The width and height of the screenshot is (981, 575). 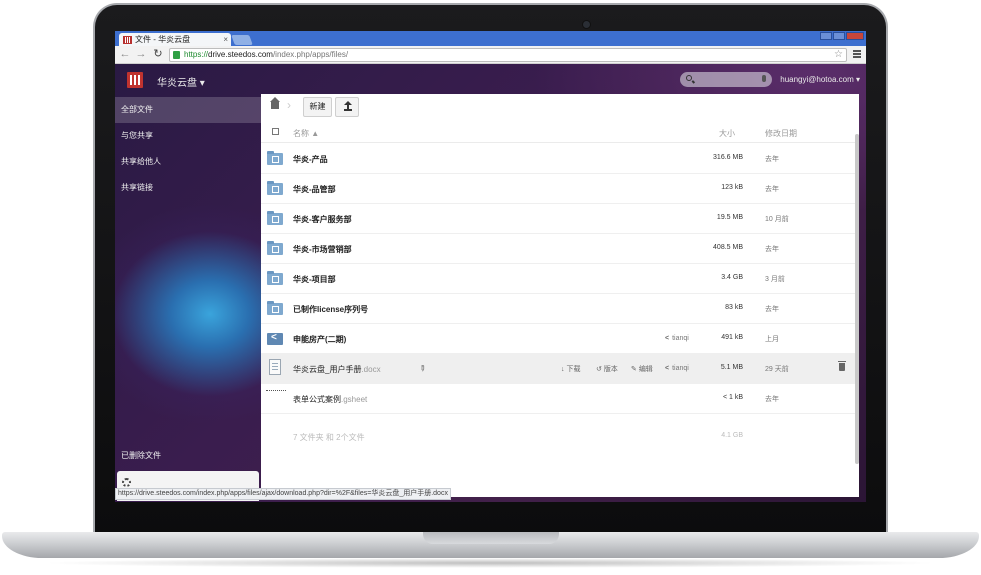 I want to click on summary-count: 7 文件夹 和 2个文件, so click(x=329, y=437).